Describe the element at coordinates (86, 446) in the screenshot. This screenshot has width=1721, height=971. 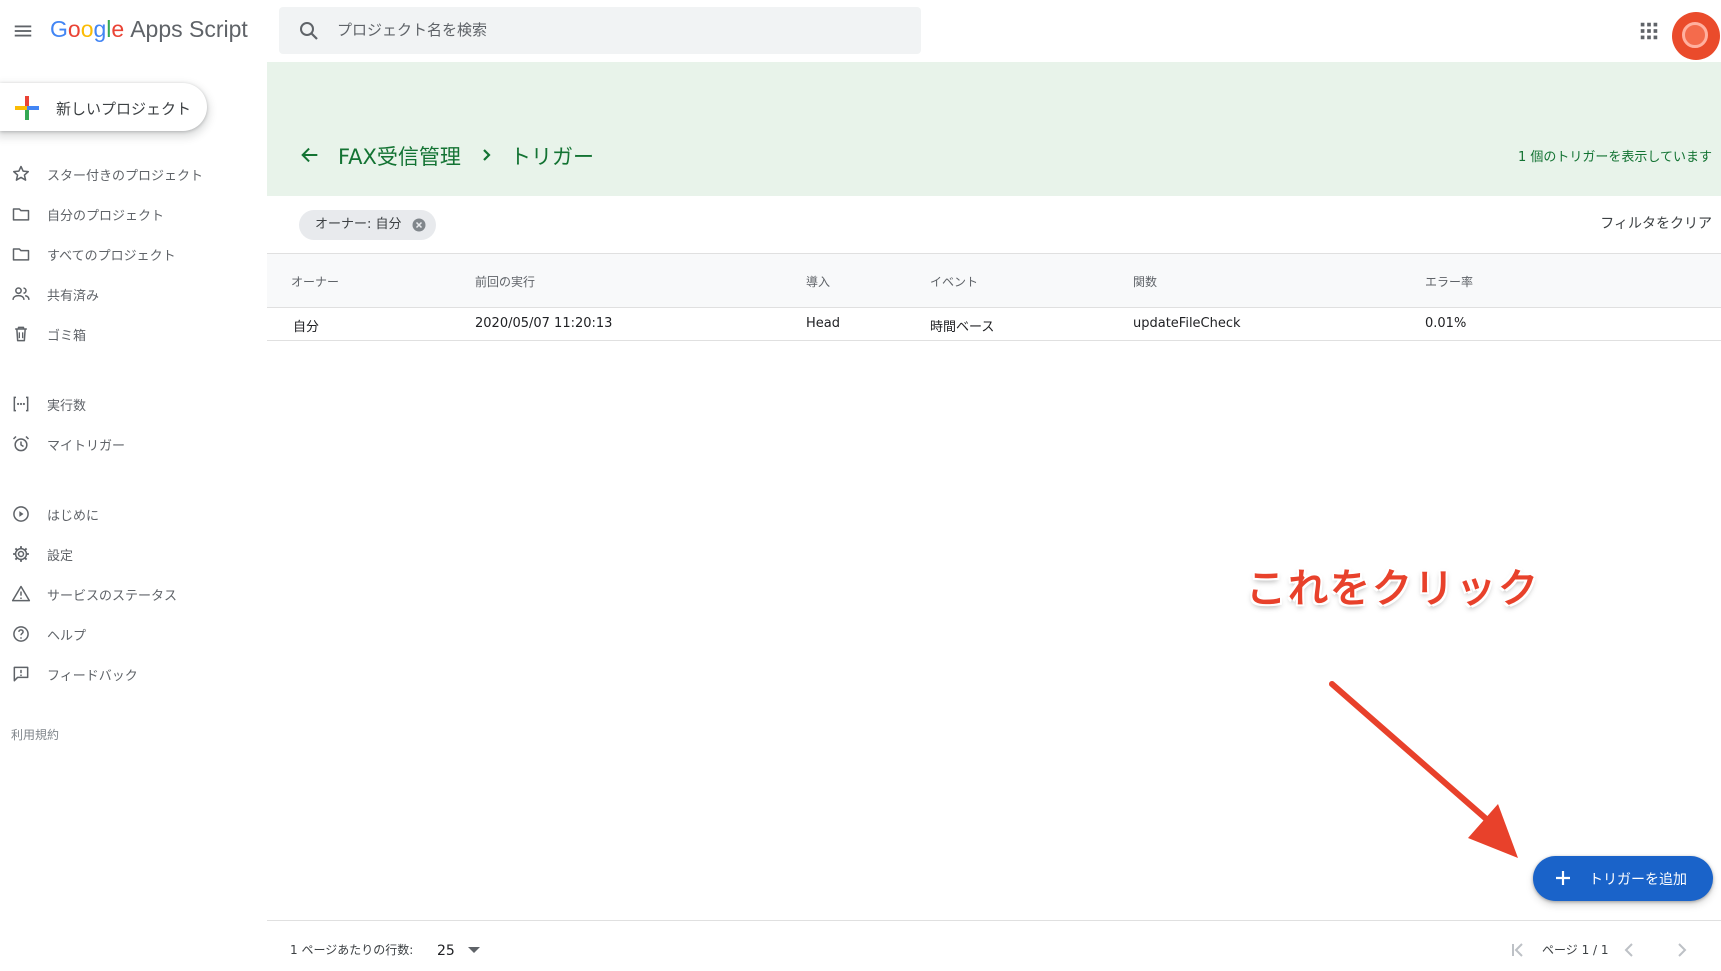
I see `sidebar-item-label: マイトリガー` at that location.